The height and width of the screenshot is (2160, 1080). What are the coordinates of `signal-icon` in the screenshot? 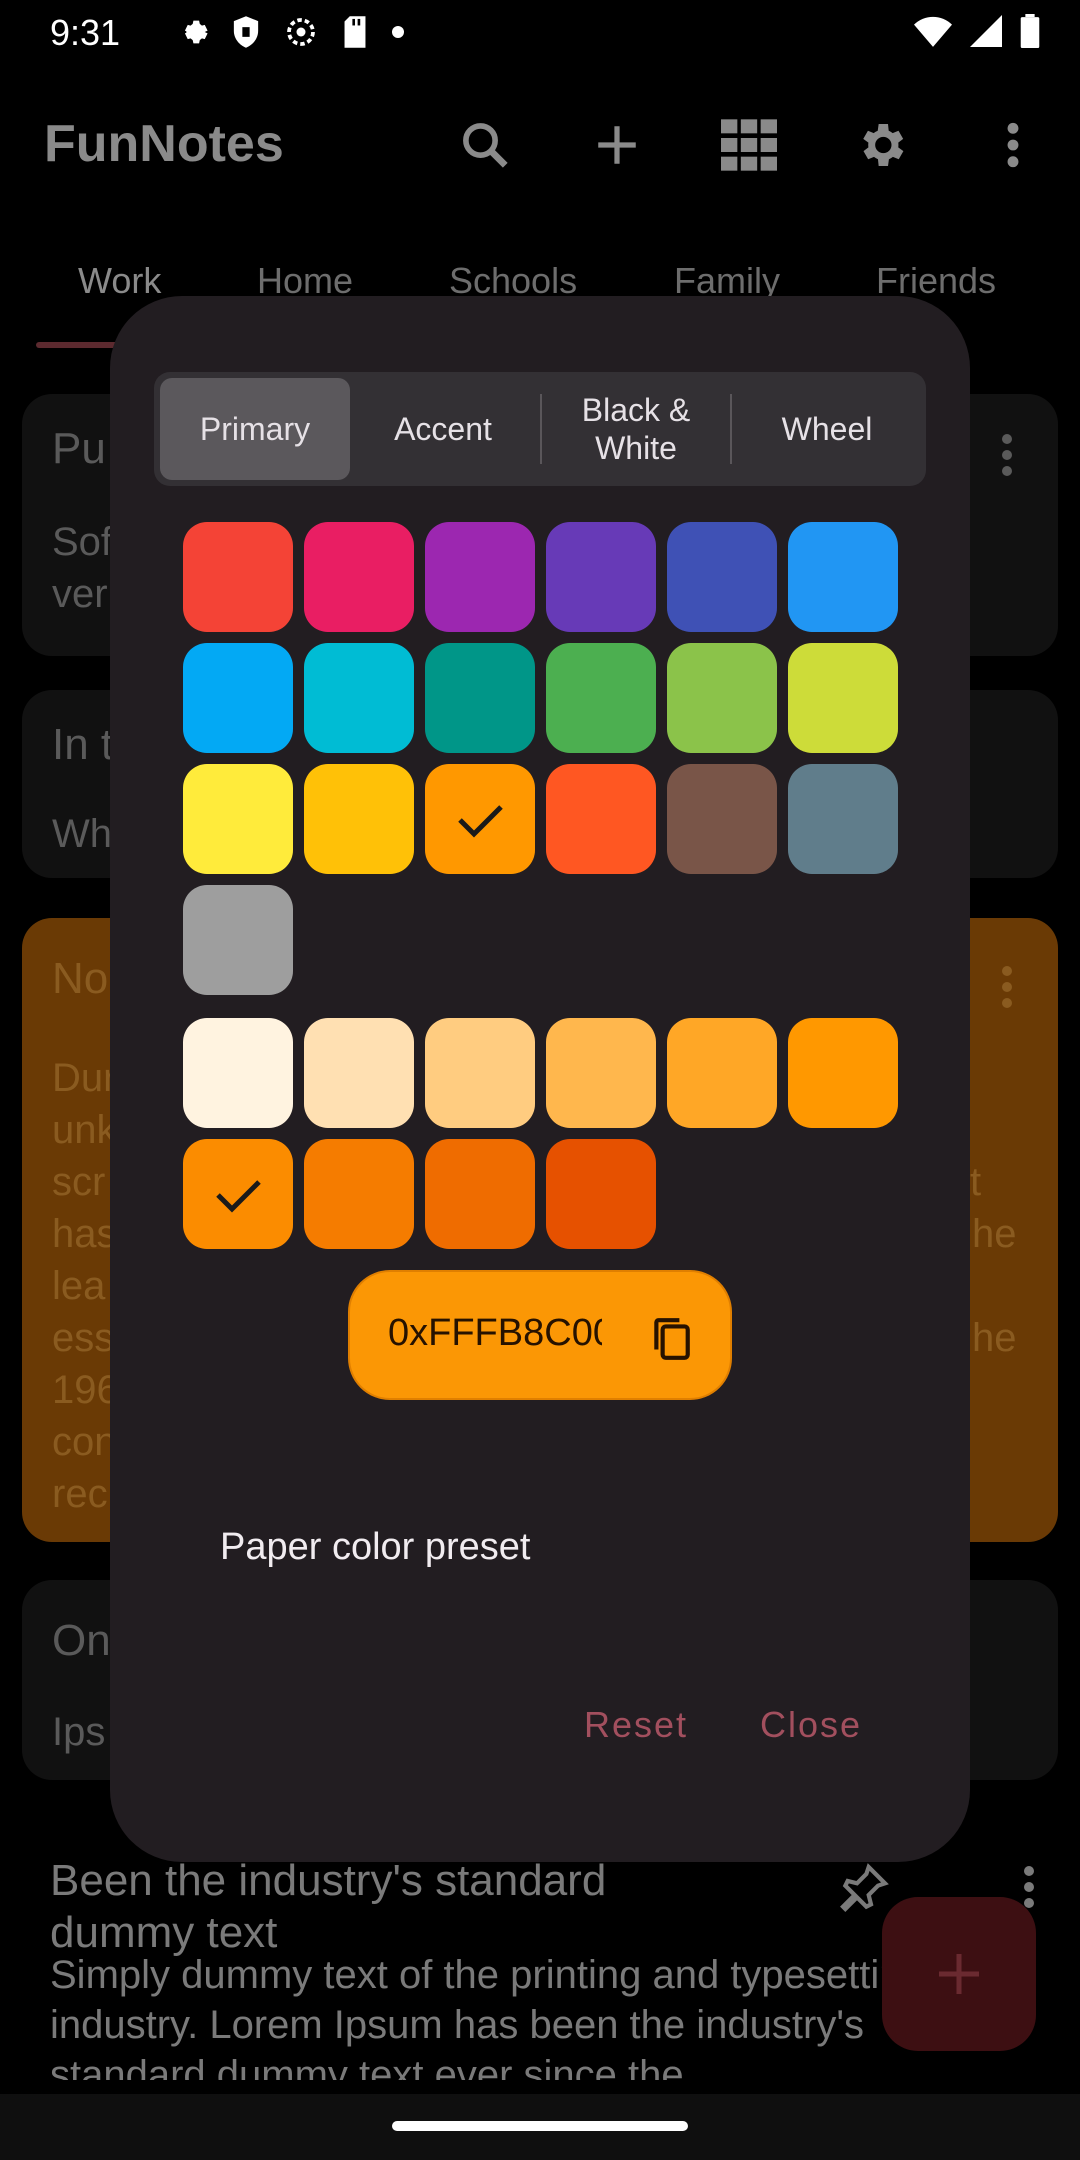 It's located at (986, 31).